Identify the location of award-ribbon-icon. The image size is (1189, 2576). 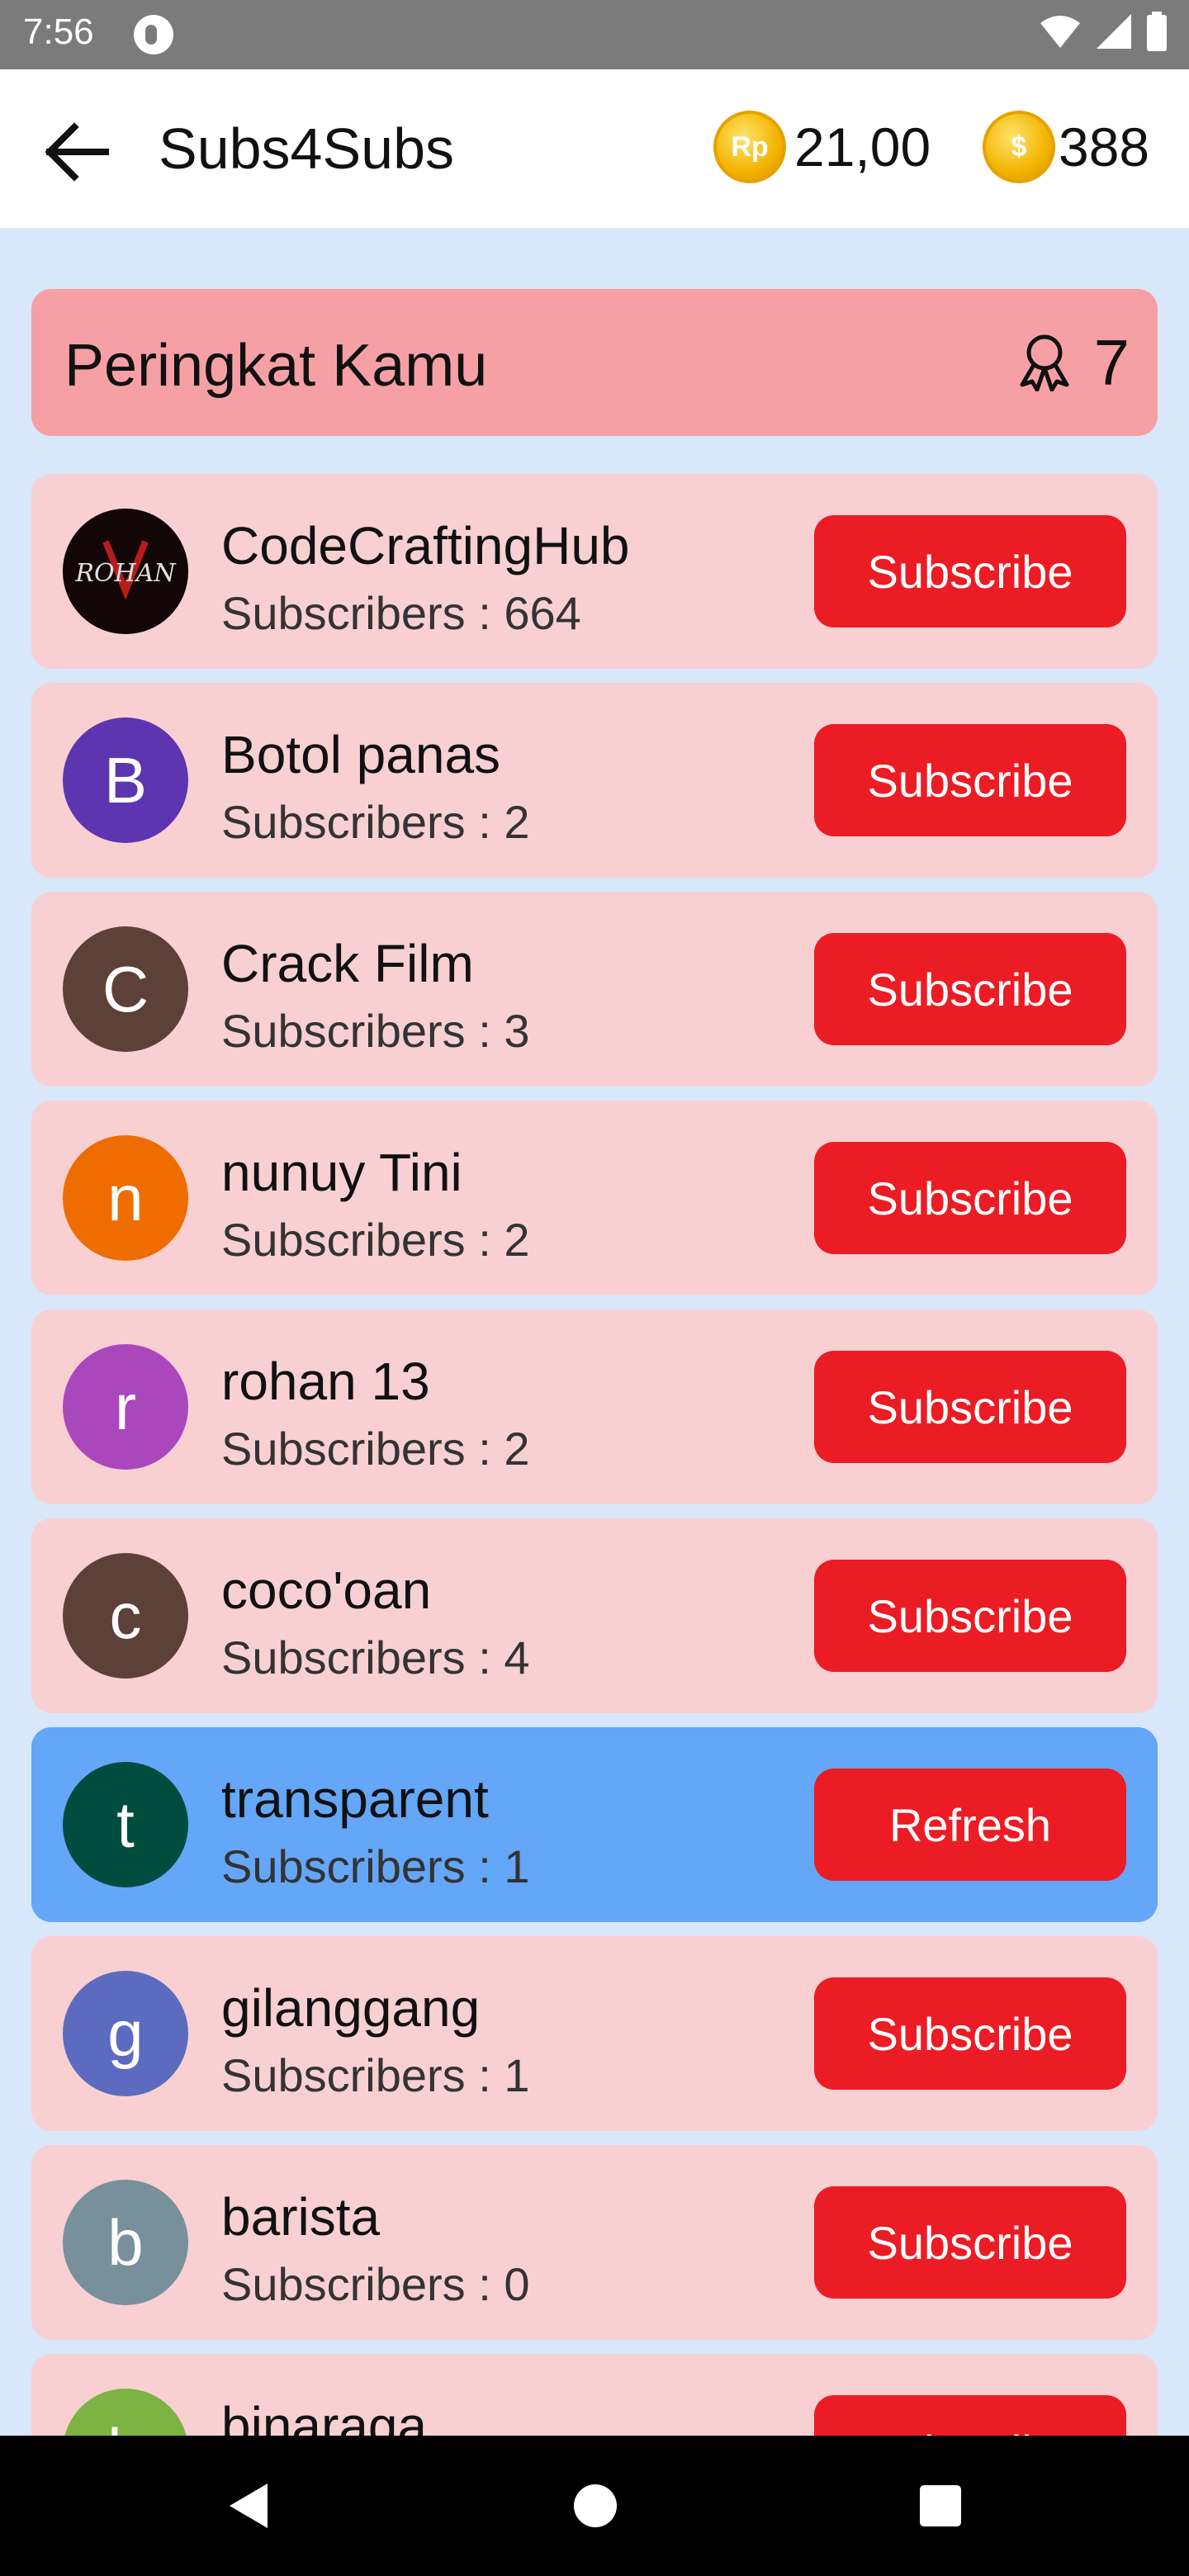
(1044, 362).